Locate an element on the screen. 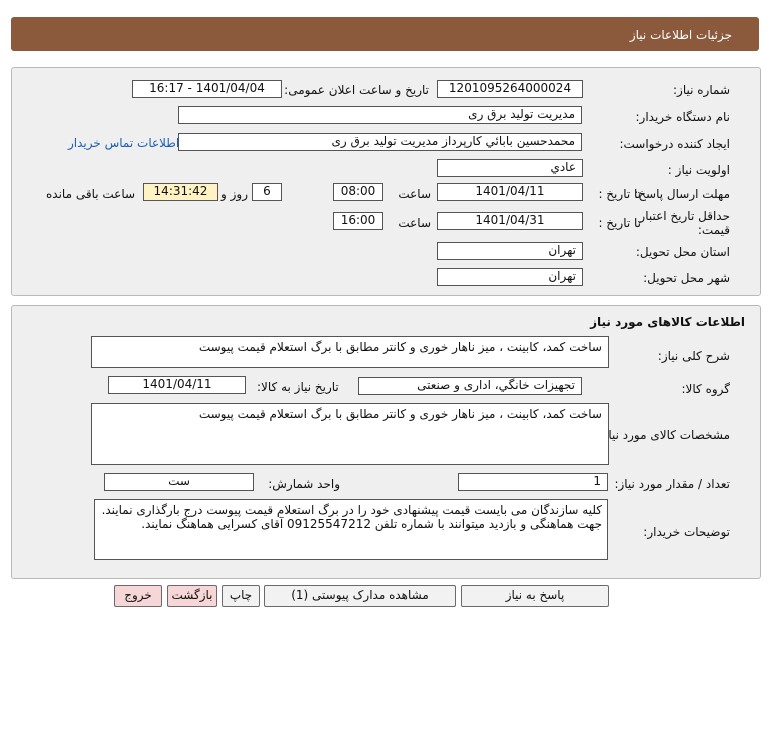  reply-deadline-label: مهلت ارسال پاسخ: is located at coordinates (682, 194).